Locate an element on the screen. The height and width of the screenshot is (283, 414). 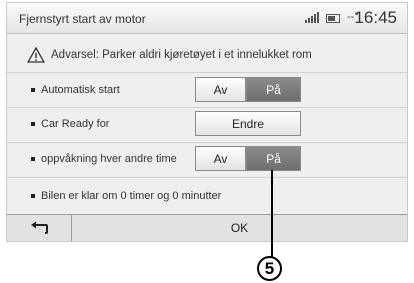
signal-bars-icon is located at coordinates (312, 17).